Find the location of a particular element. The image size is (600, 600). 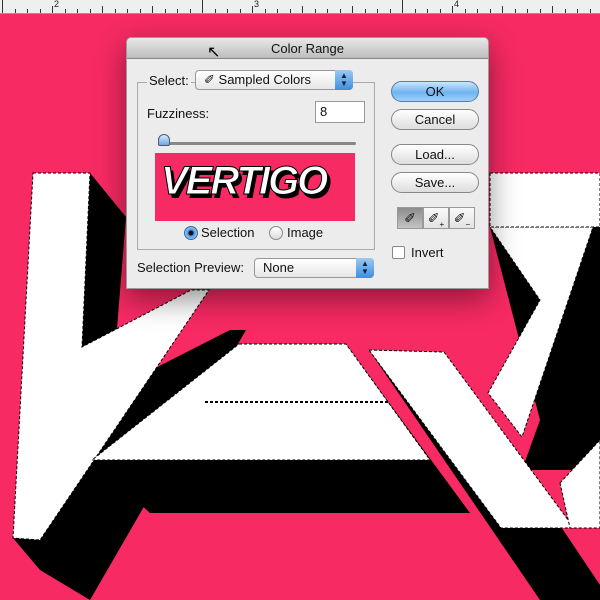

invert-checkbox is located at coordinates (398, 252).